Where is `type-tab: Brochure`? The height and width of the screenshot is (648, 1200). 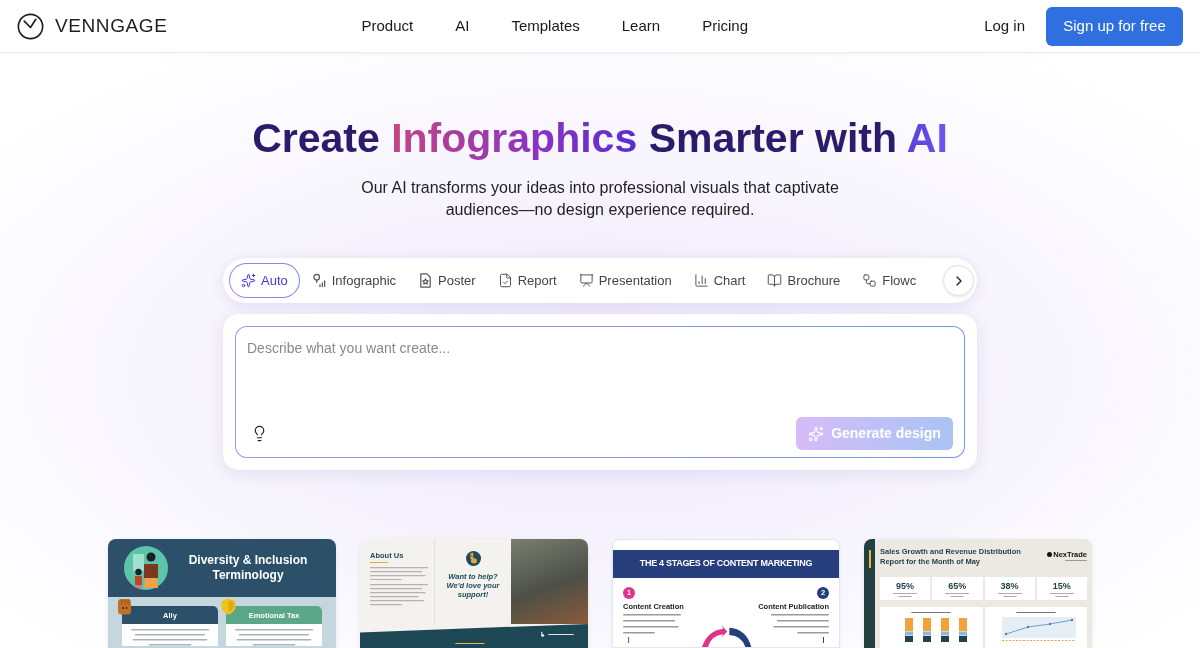
type-tab: Brochure is located at coordinates (804, 280).